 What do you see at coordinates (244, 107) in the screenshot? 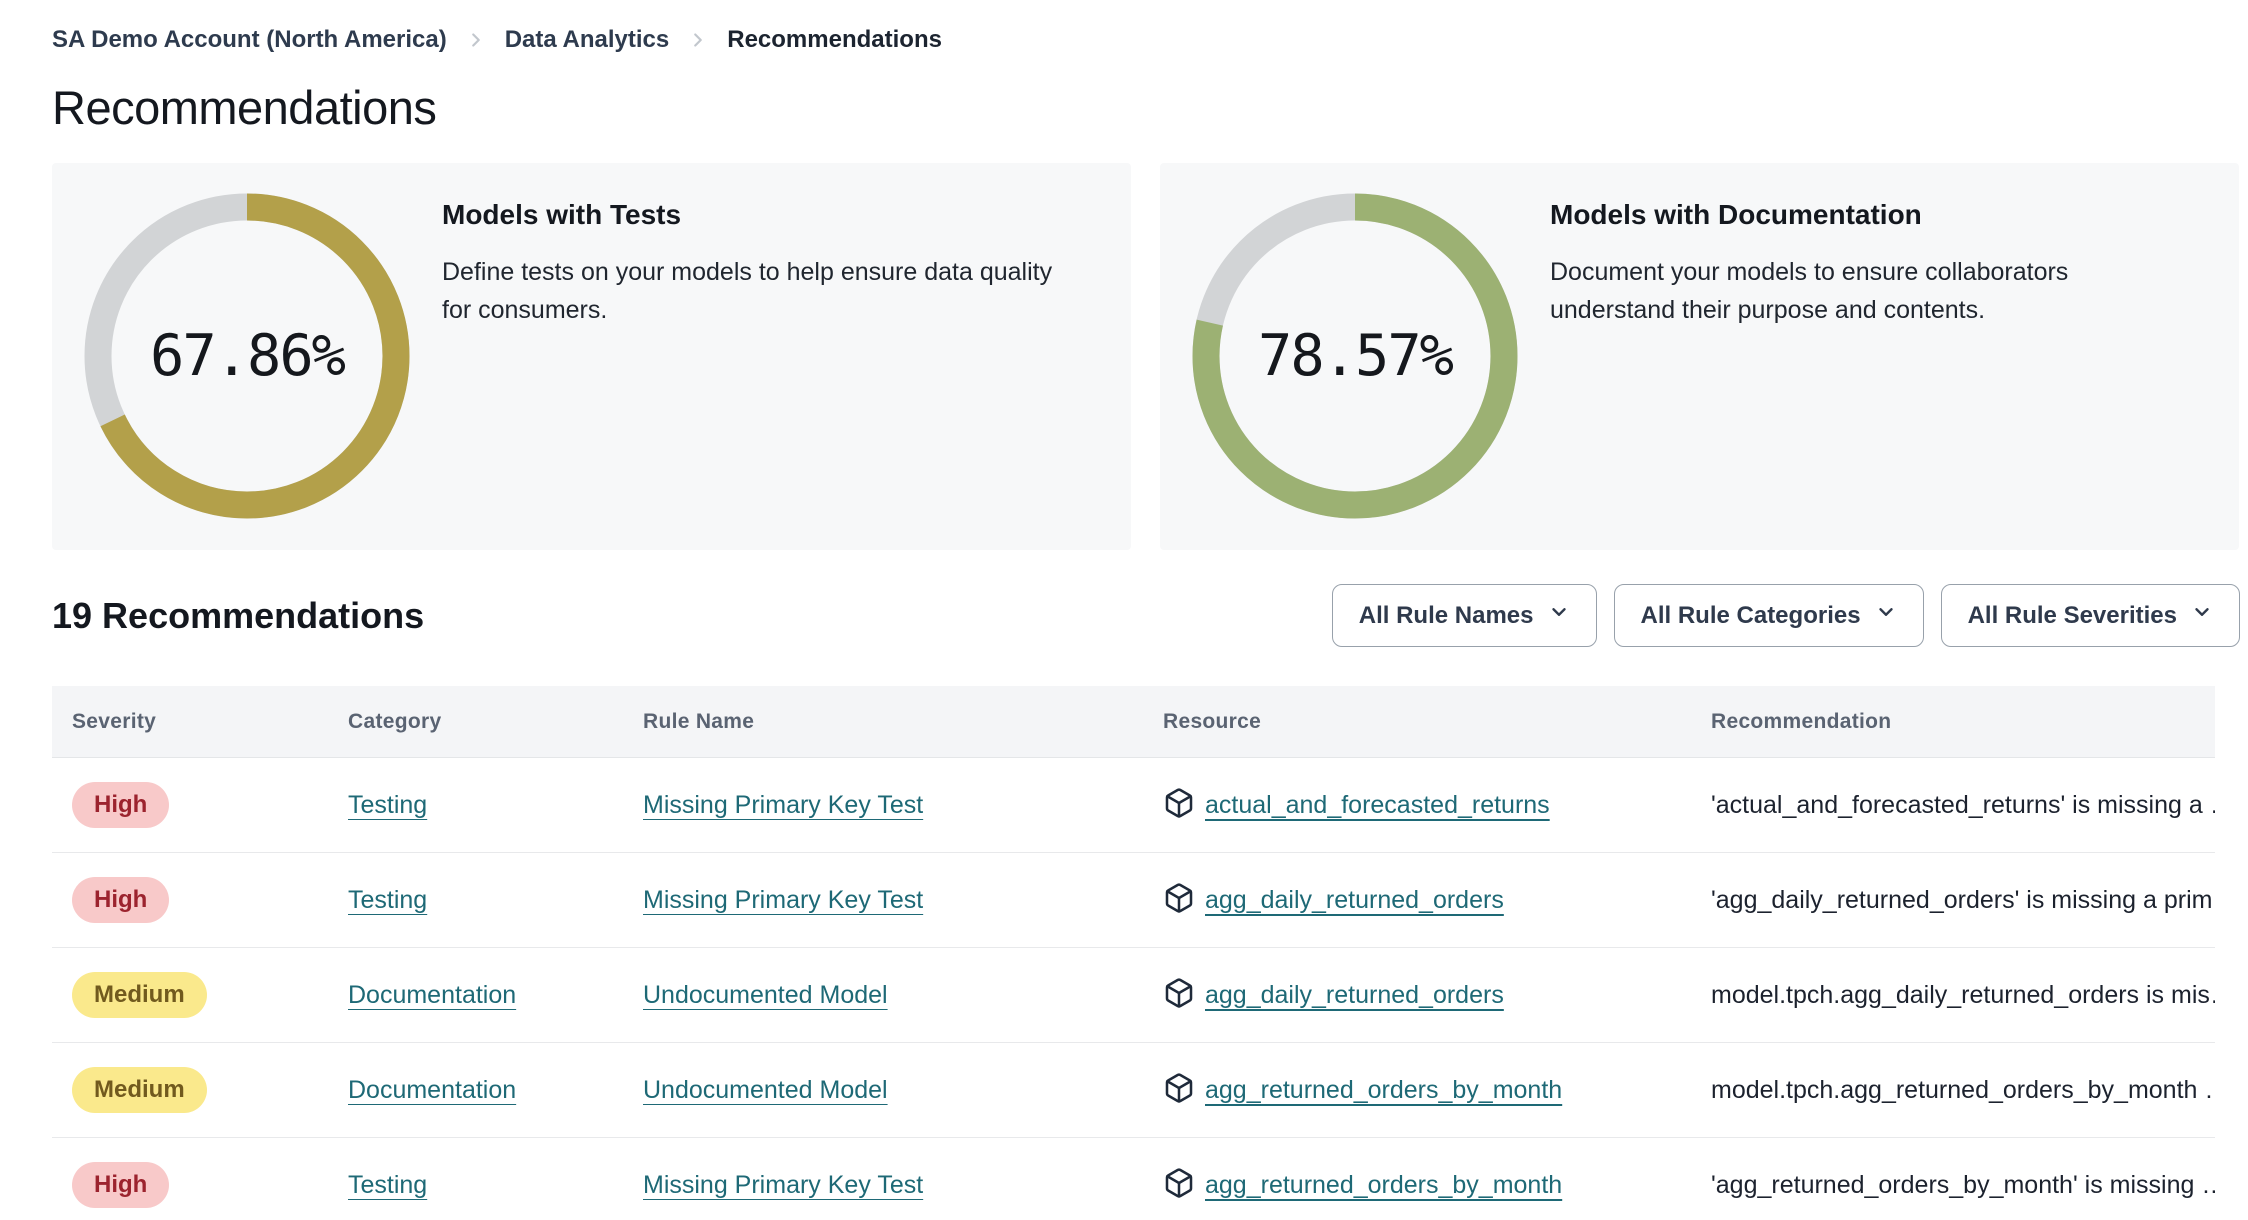
I see `page-title: Recommendations` at bounding box center [244, 107].